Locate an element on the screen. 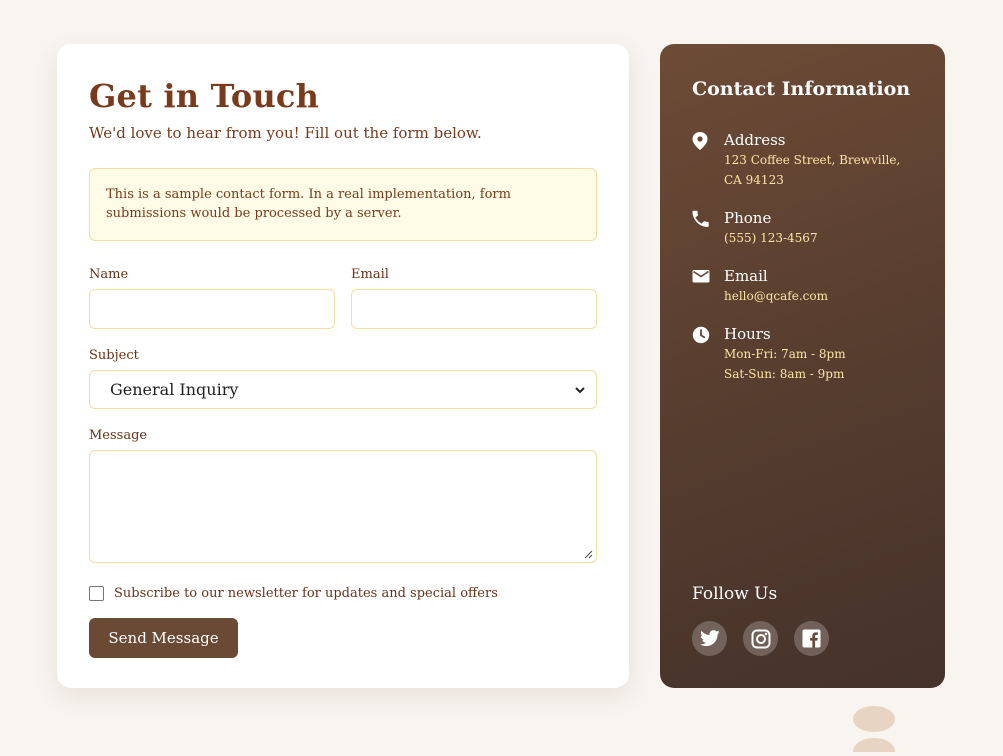  contact-info-title: Contact Information is located at coordinates (801, 89).